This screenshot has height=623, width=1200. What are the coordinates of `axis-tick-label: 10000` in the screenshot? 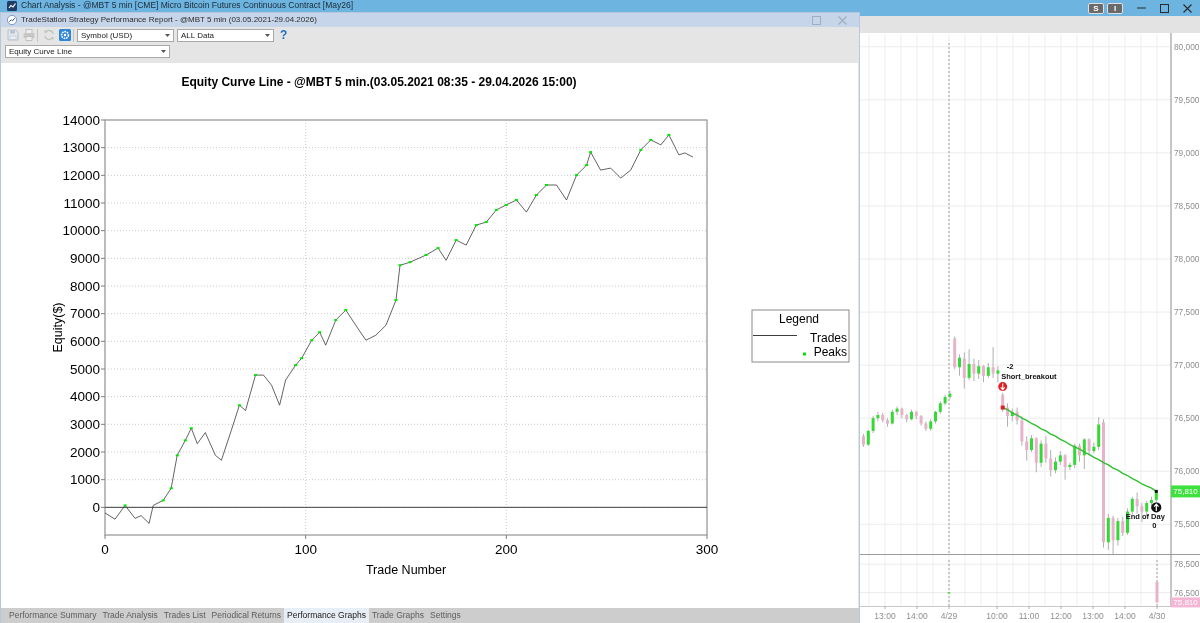 It's located at (81, 231).